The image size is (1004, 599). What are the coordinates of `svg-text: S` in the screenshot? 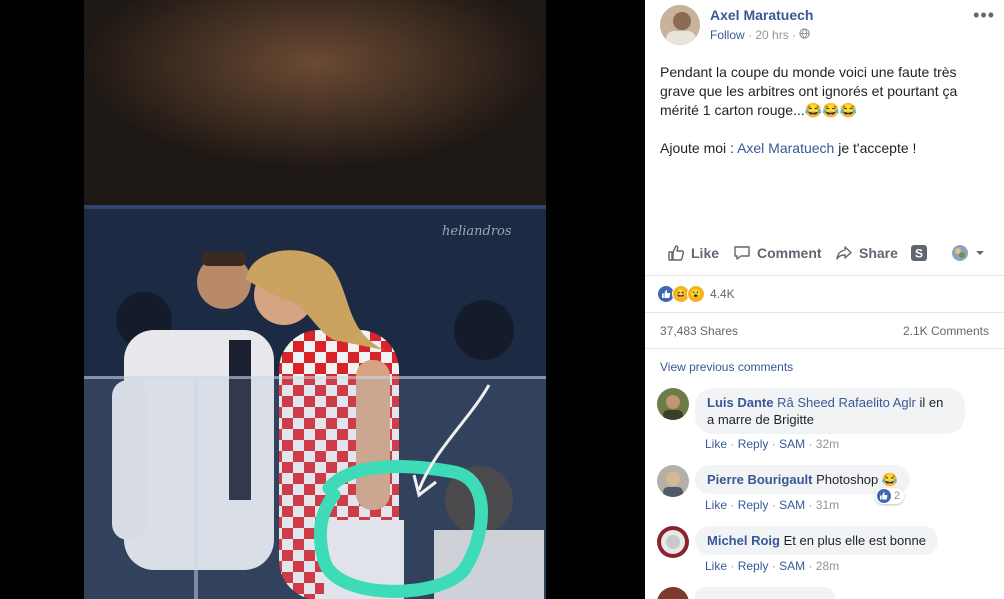 It's located at (919, 254).